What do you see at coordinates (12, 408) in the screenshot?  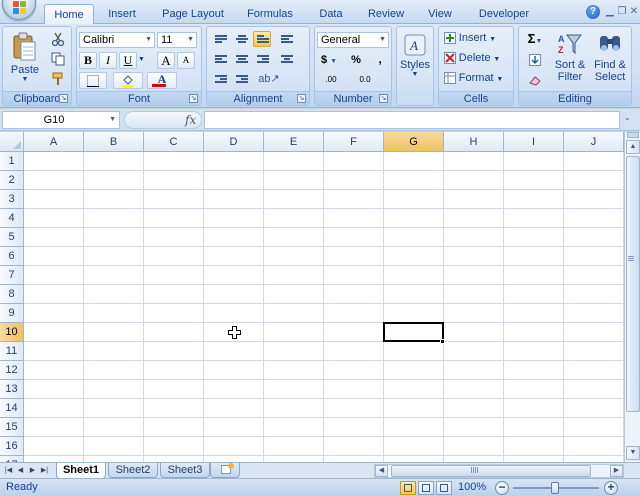 I see `row-header-14: 14` at bounding box center [12, 408].